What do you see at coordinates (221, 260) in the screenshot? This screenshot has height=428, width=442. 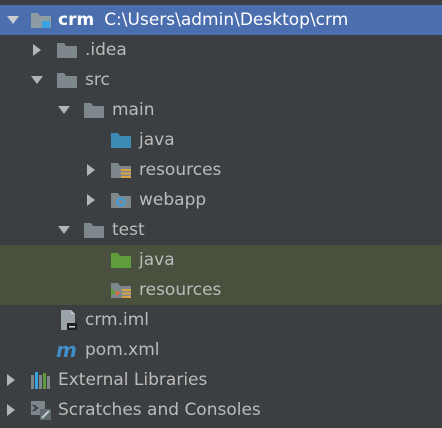 I see `tree-row-test-java: java` at bounding box center [221, 260].